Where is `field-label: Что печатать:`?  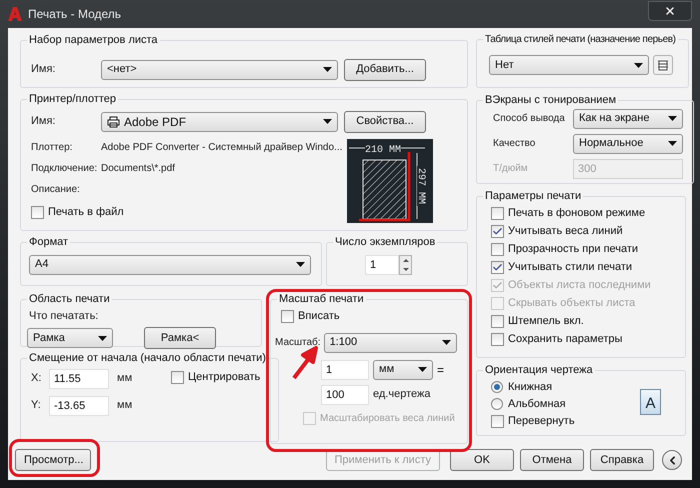
field-label: Что печатать: is located at coordinates (64, 316).